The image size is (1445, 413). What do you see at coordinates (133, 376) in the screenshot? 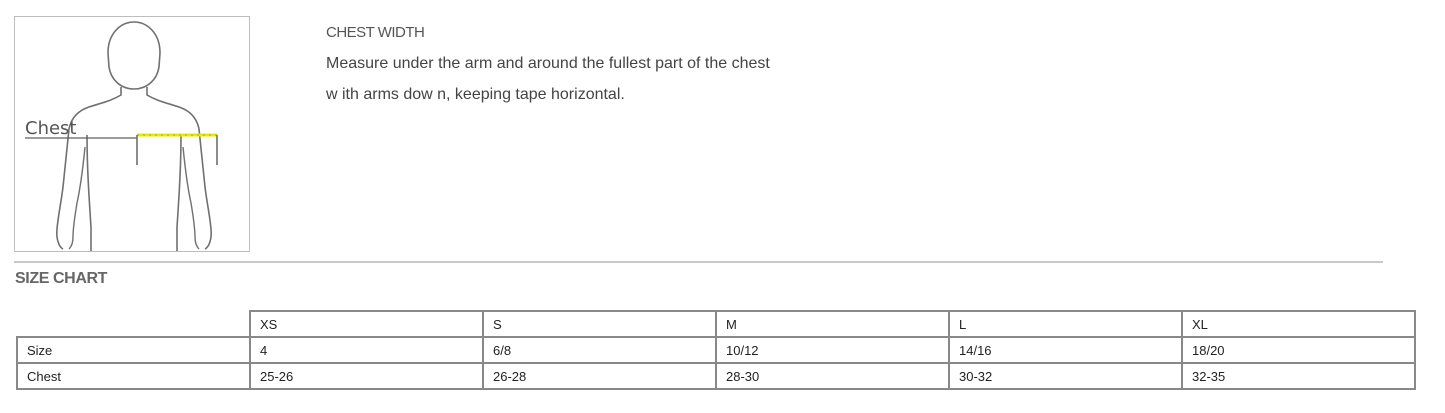
I see `row-label-chest: Chest` at bounding box center [133, 376].